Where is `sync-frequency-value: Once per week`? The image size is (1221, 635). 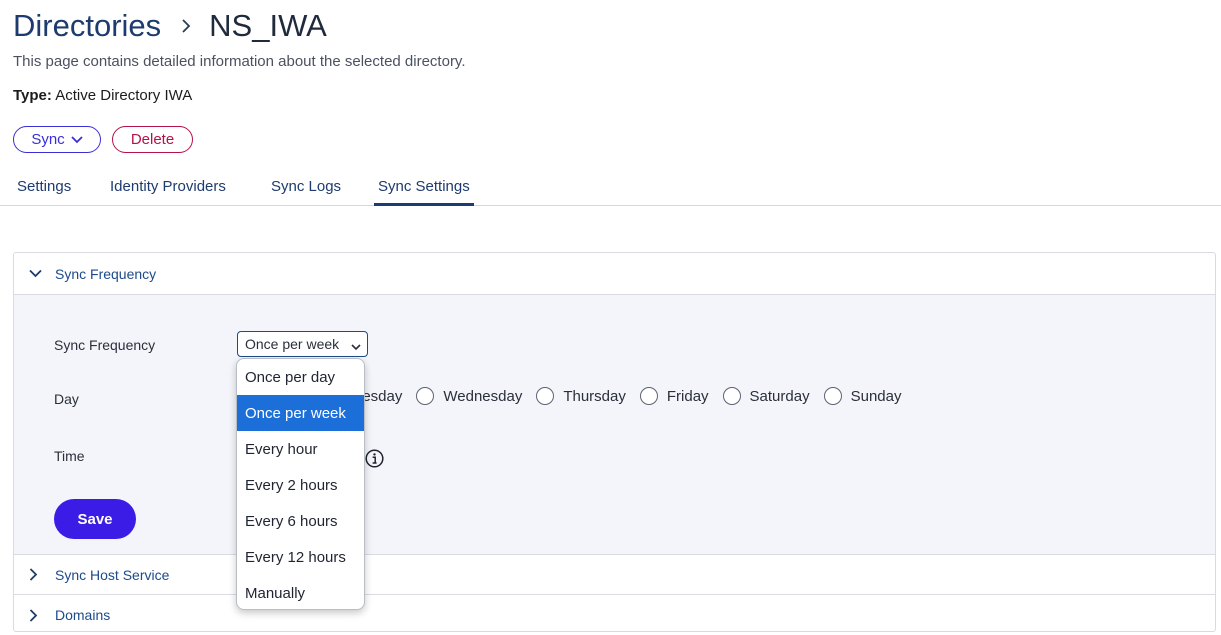 sync-frequency-value: Once per week is located at coordinates (292, 344).